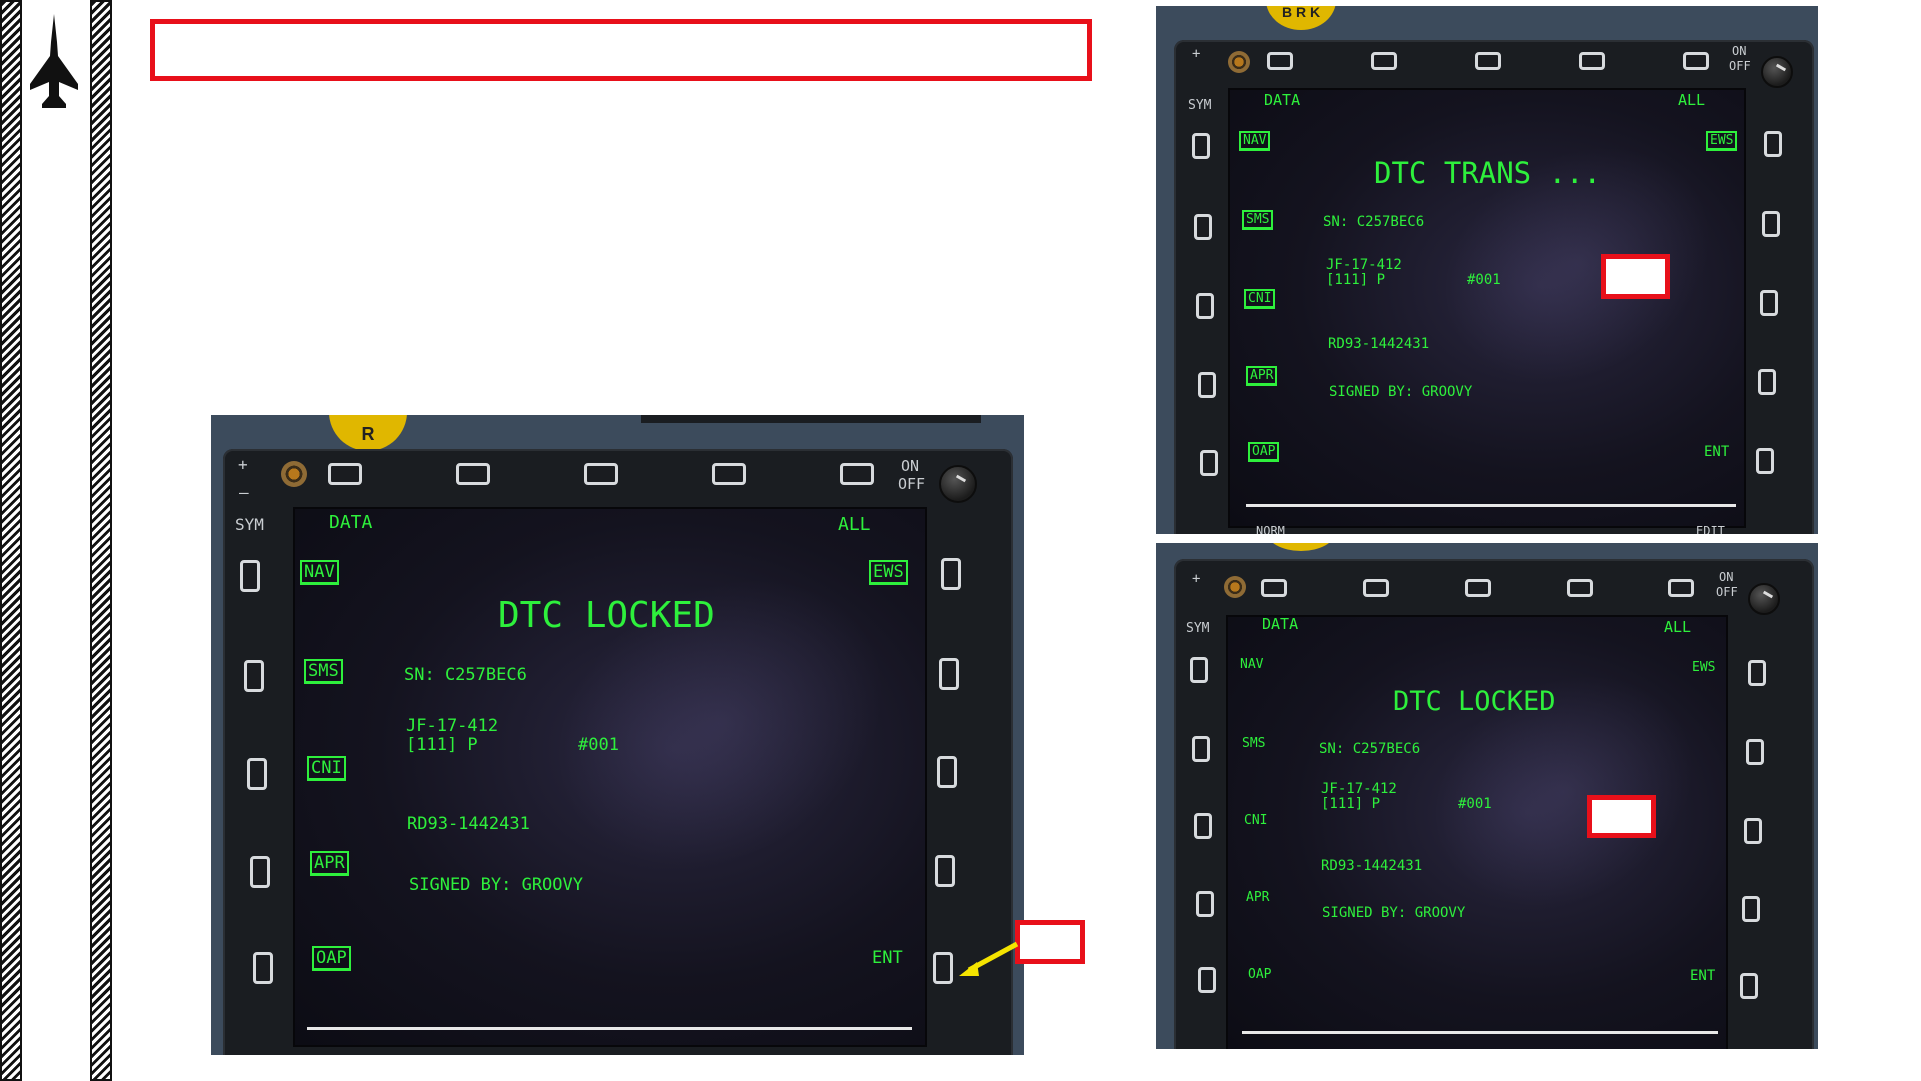 This screenshot has height=1081, width=1921. Describe the element at coordinates (1474, 701) in the screenshot. I see `status-text: DTC LOCKED` at that location.